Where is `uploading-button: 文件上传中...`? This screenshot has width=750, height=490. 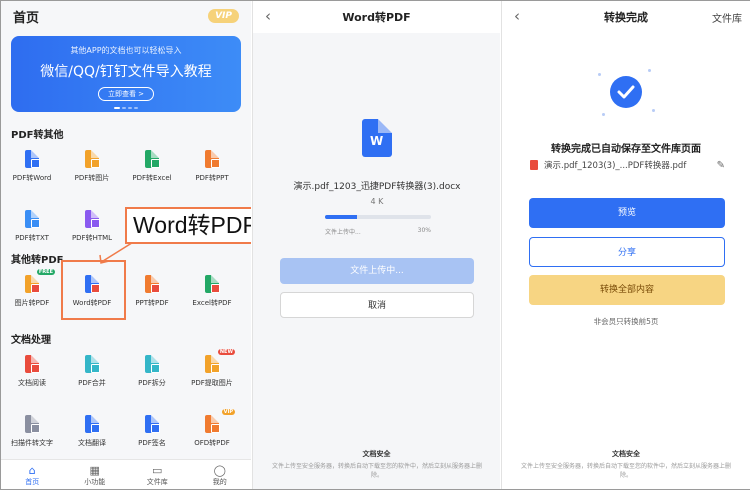
uploading-button: 文件上传中... is located at coordinates (377, 271).